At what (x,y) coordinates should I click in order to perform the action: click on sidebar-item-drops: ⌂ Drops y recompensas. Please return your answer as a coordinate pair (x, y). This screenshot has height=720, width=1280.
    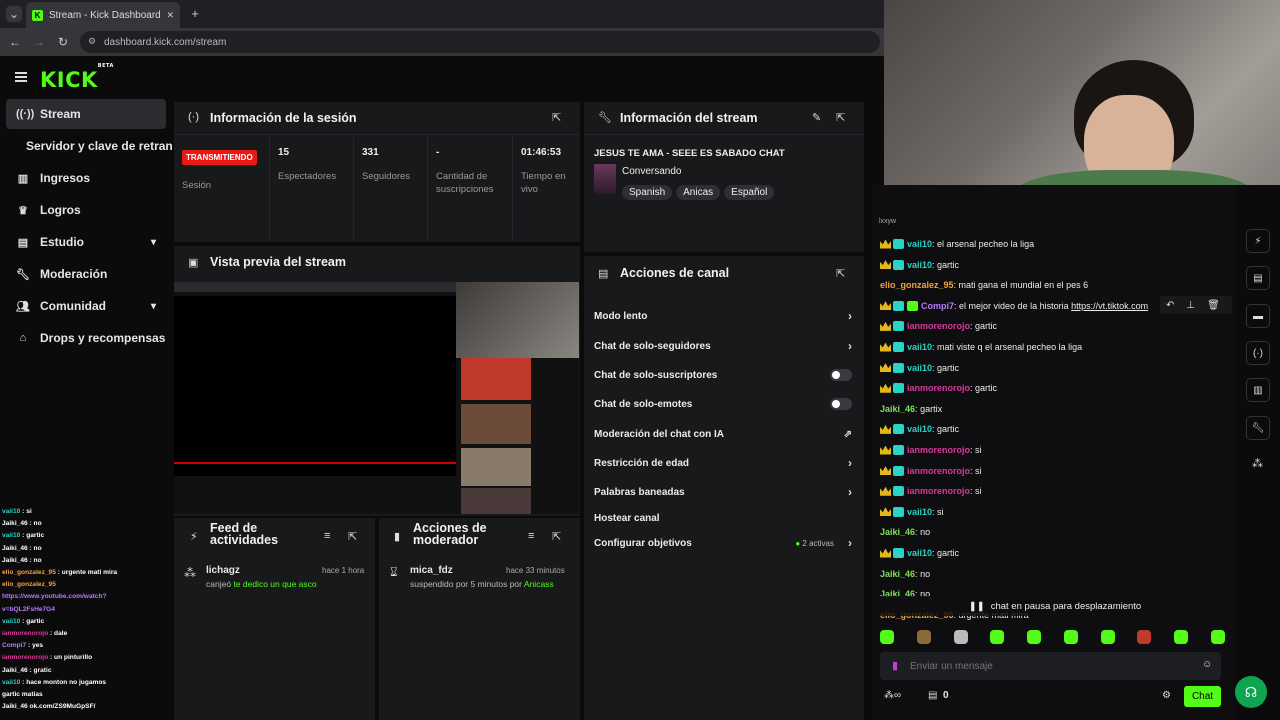
    Looking at the image, I should click on (86, 338).